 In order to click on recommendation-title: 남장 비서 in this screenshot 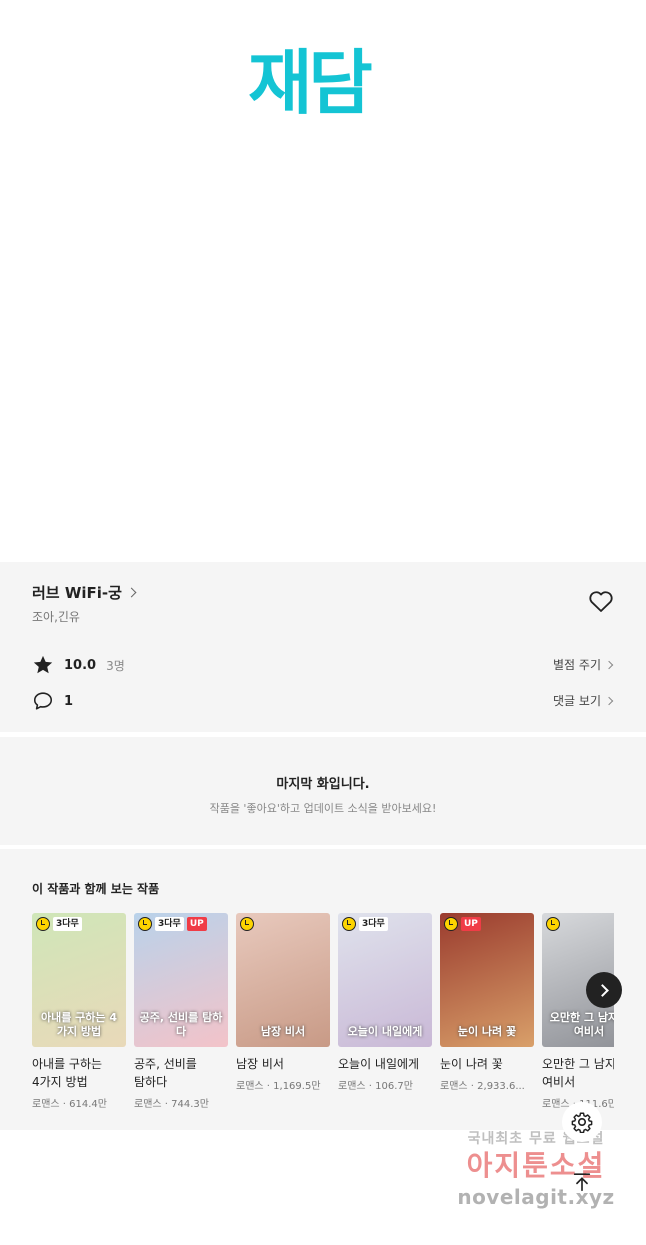, I will do `click(260, 1064)`.